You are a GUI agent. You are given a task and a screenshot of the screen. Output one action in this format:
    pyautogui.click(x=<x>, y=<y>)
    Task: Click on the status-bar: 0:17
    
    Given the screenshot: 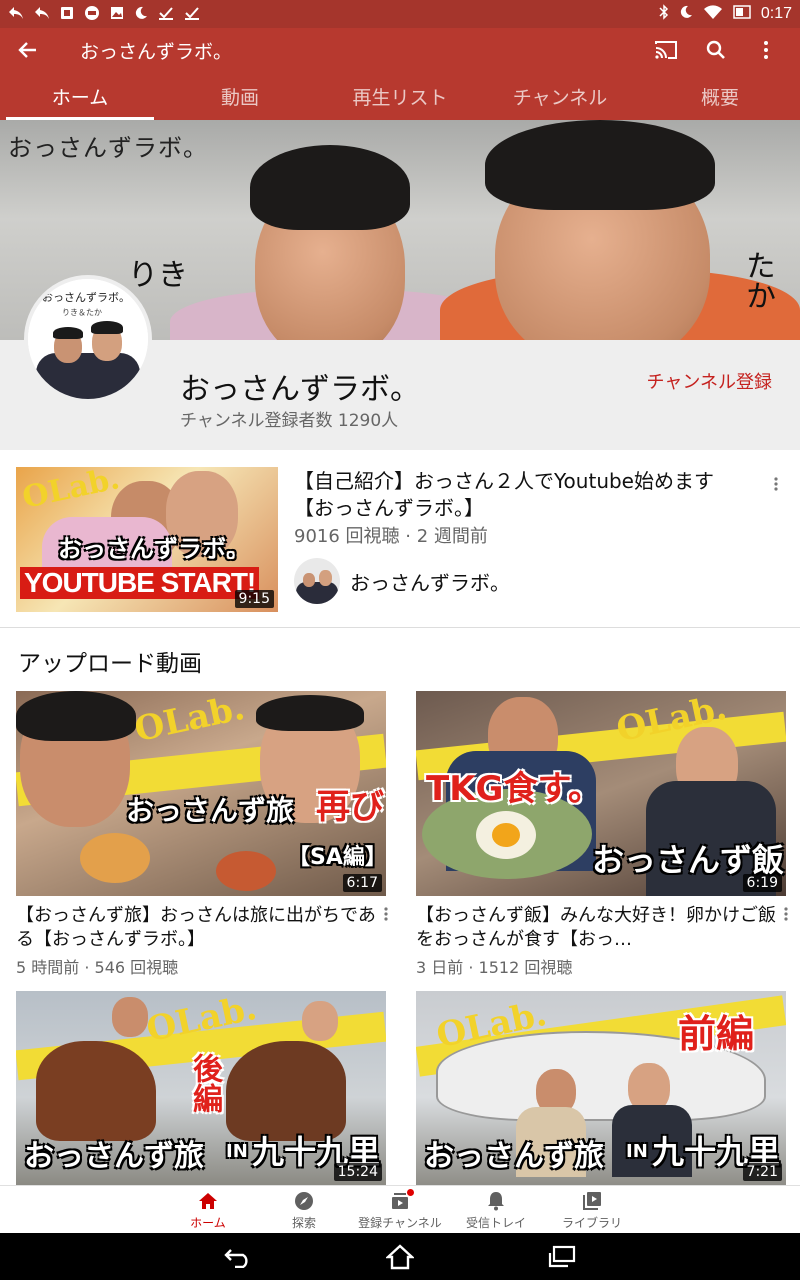 What is the action you would take?
    pyautogui.click(x=400, y=14)
    